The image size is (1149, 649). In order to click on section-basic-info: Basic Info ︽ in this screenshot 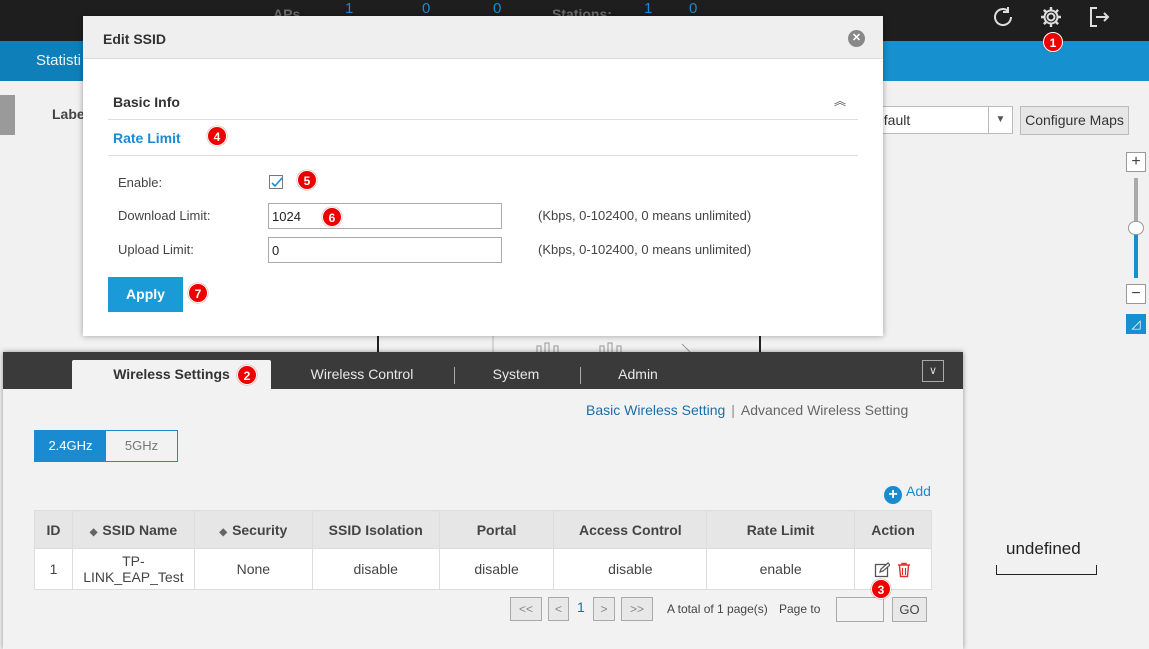, I will do `click(483, 103)`.